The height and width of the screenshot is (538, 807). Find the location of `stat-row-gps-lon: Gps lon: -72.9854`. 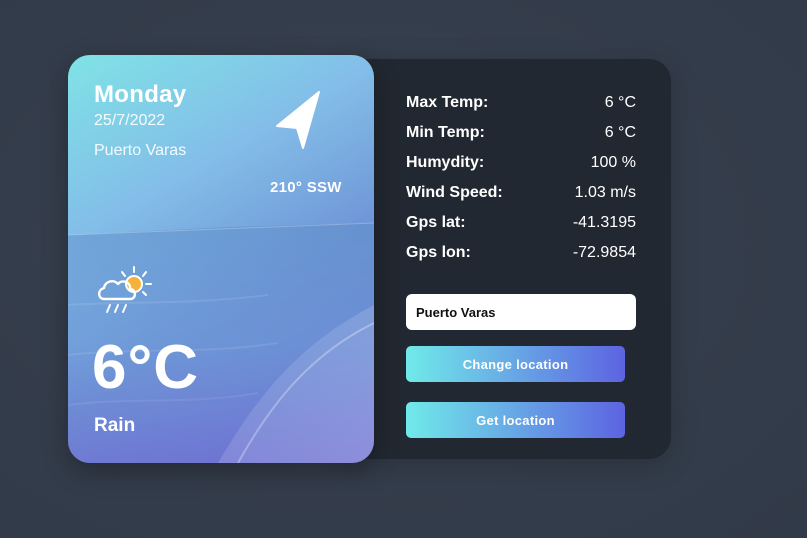

stat-row-gps-lon: Gps lon: -72.9854 is located at coordinates (521, 256).